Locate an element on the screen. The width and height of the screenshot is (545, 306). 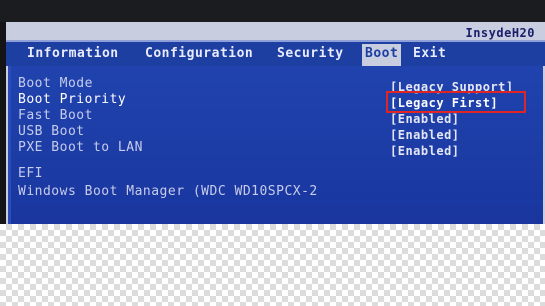
setting-label-boot-mode: Boot Mode is located at coordinates (55, 83).